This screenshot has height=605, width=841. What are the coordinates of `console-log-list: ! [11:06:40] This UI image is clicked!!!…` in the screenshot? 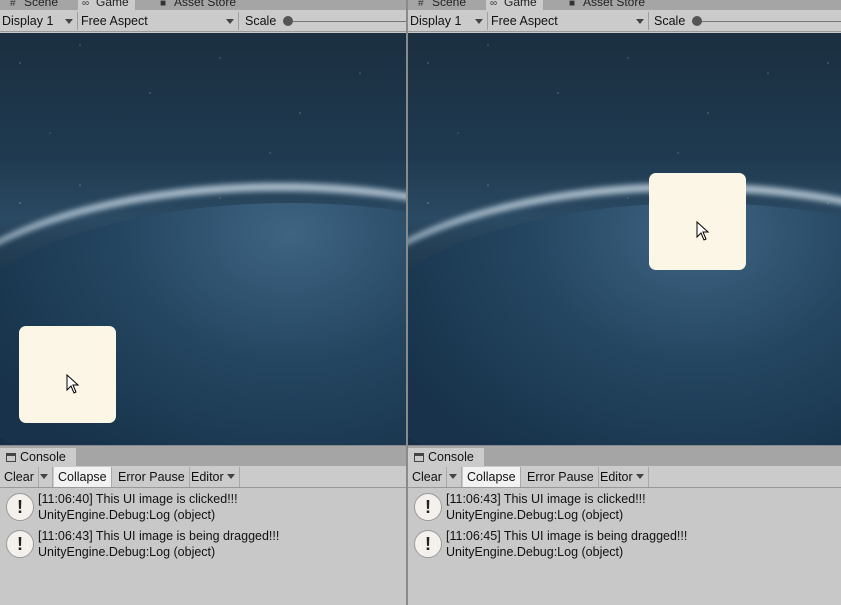 It's located at (203, 547).